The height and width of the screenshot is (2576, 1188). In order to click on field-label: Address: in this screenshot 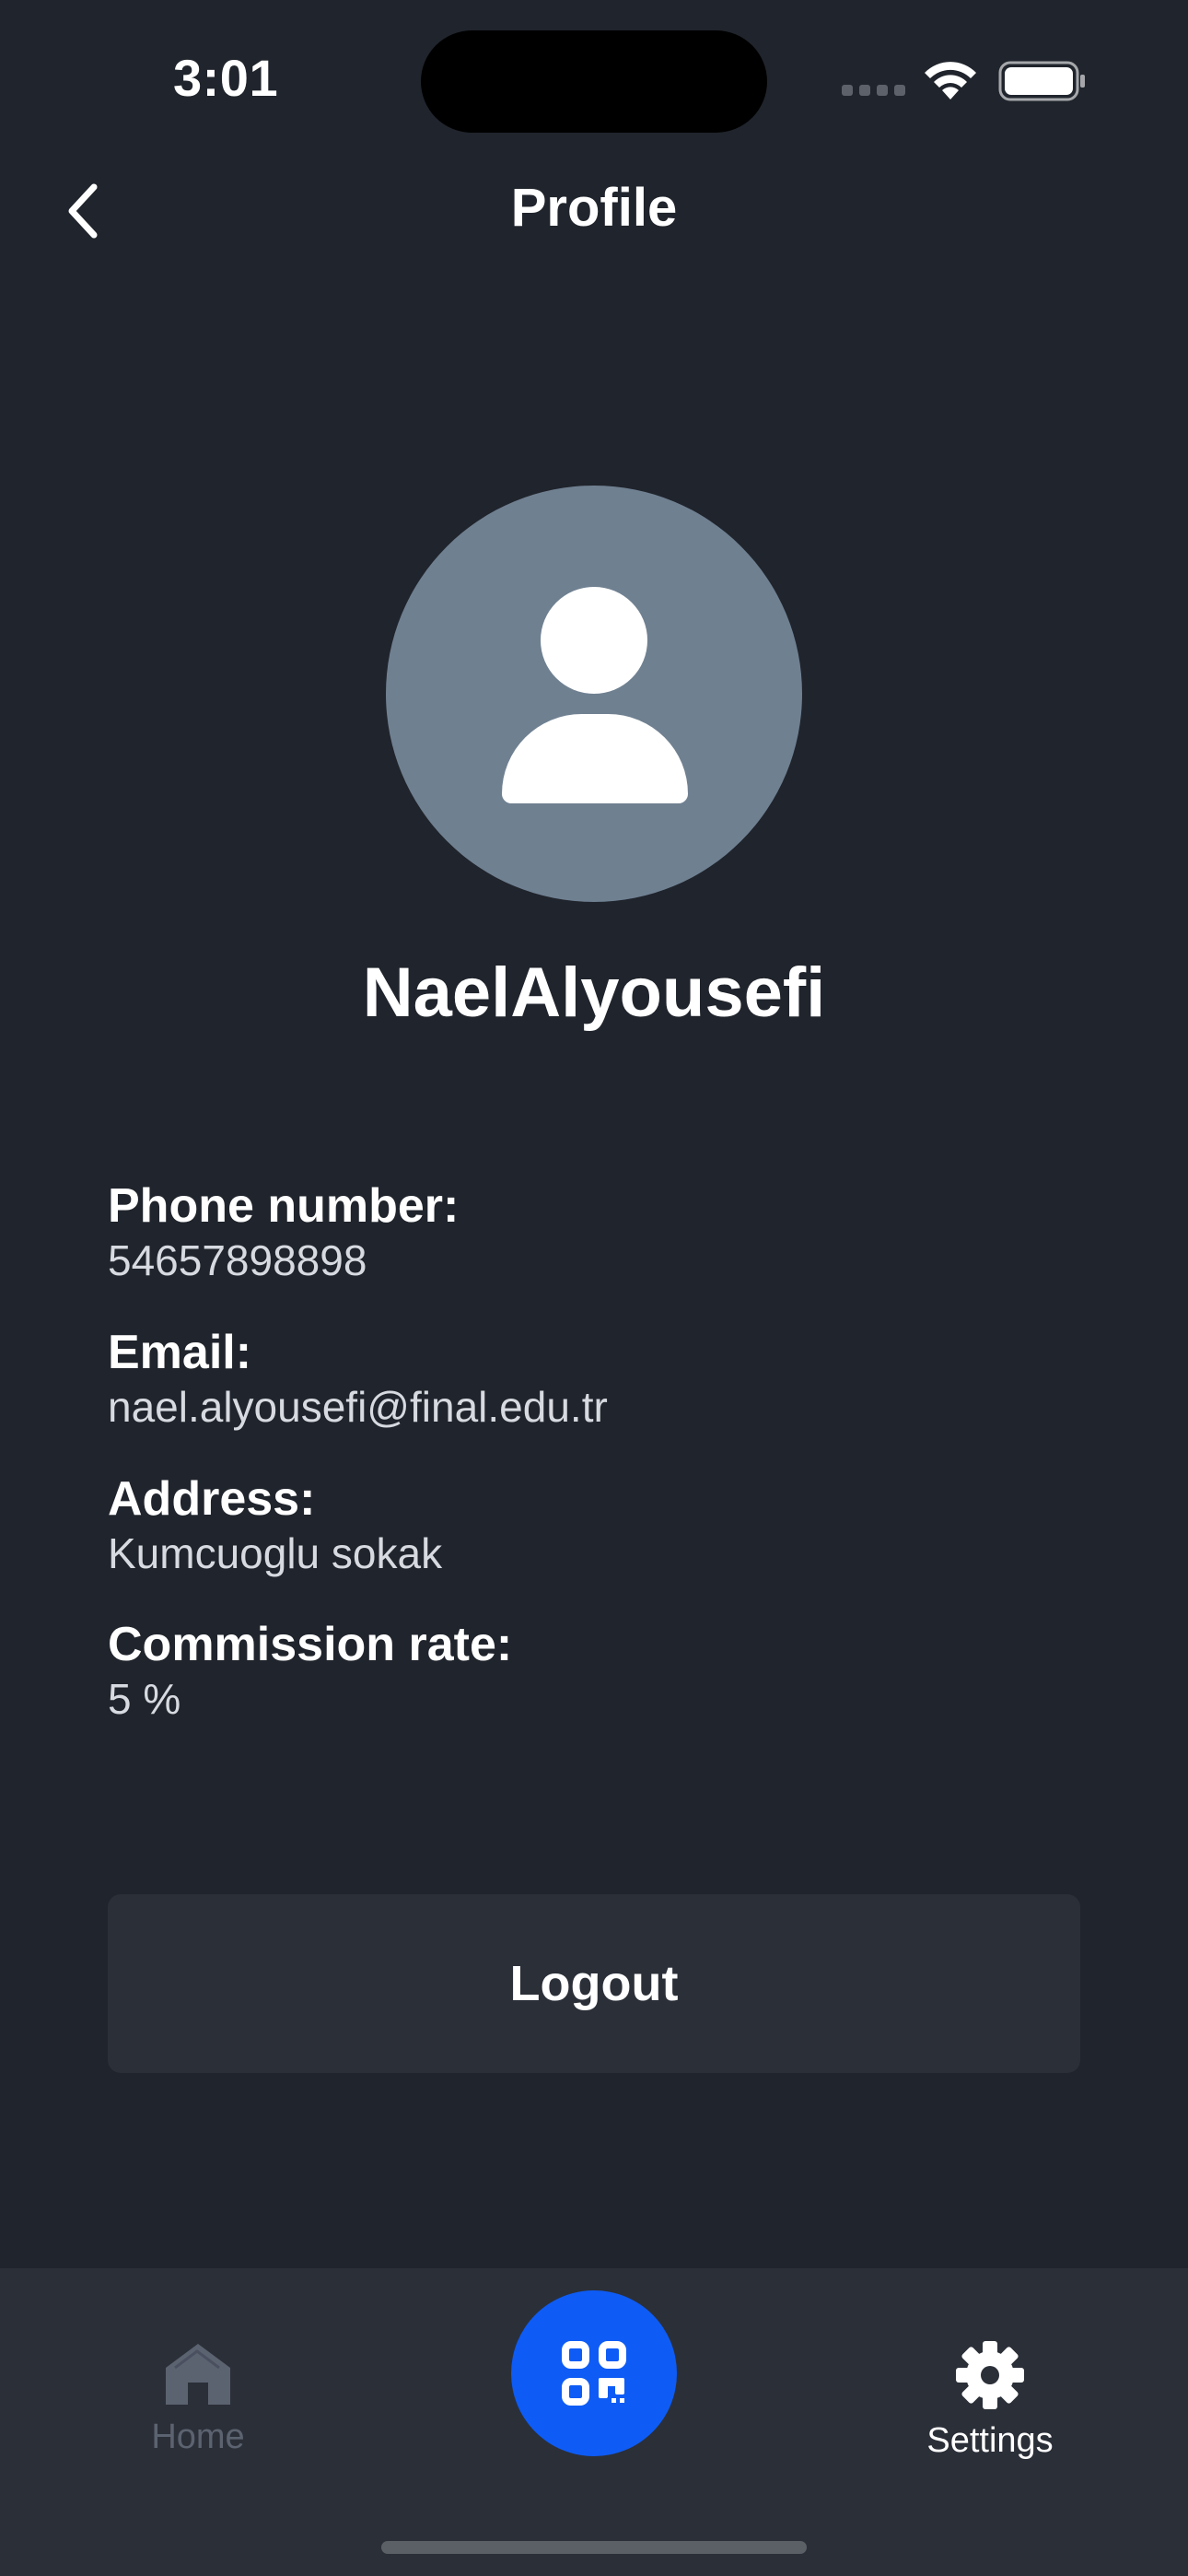, I will do `click(212, 1499)`.